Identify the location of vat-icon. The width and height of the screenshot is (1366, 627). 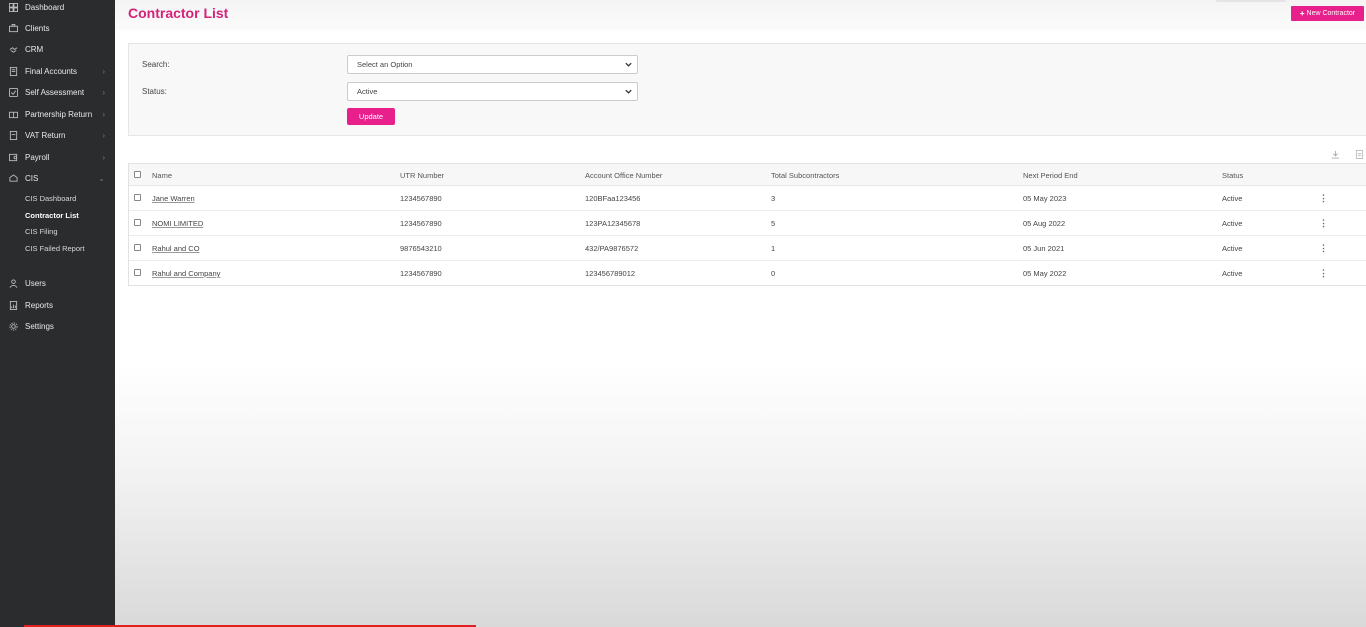
(13, 135).